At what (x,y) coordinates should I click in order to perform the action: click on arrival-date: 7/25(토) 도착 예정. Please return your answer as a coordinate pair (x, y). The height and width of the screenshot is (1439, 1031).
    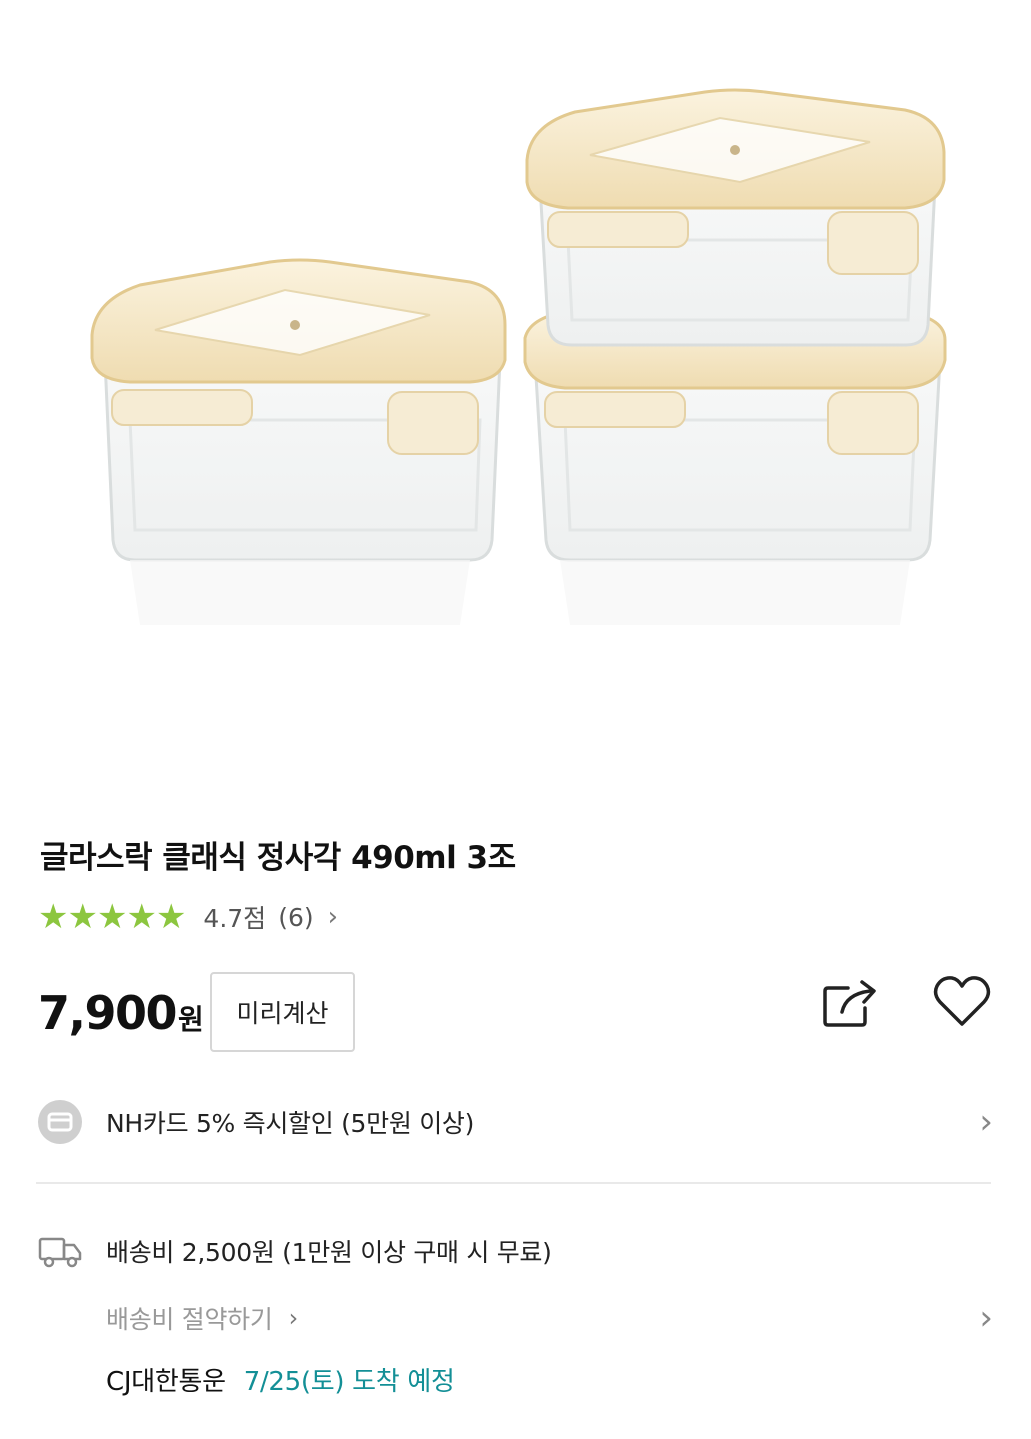
    Looking at the image, I should click on (349, 1381).